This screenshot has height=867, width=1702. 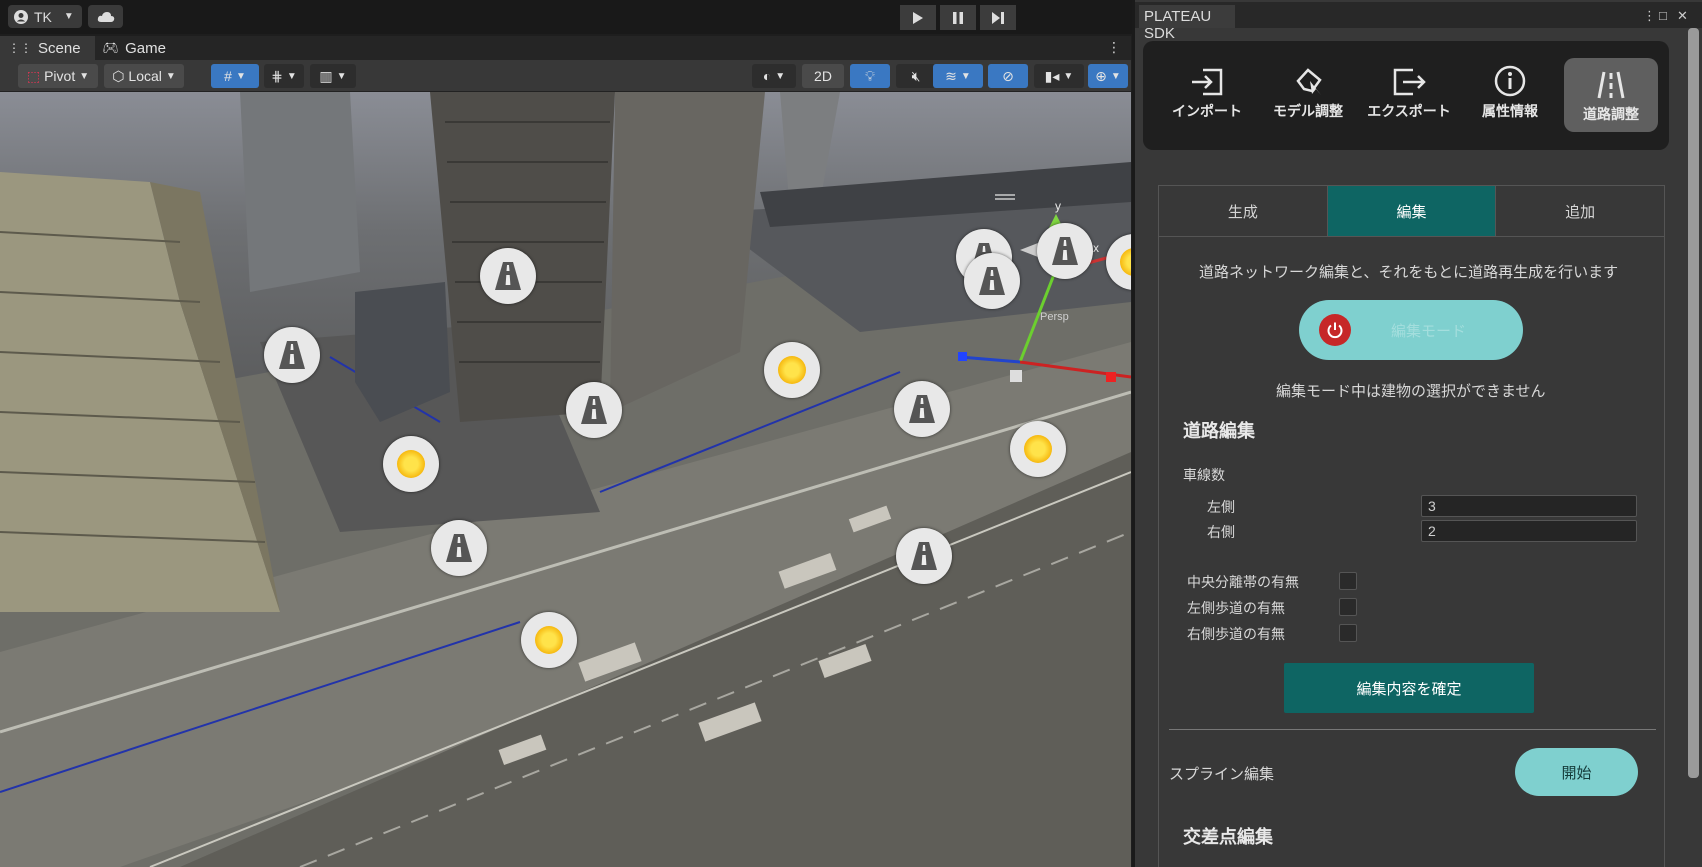 I want to click on camera-dropdown: ▮◂ ▼, so click(x=1059, y=76).